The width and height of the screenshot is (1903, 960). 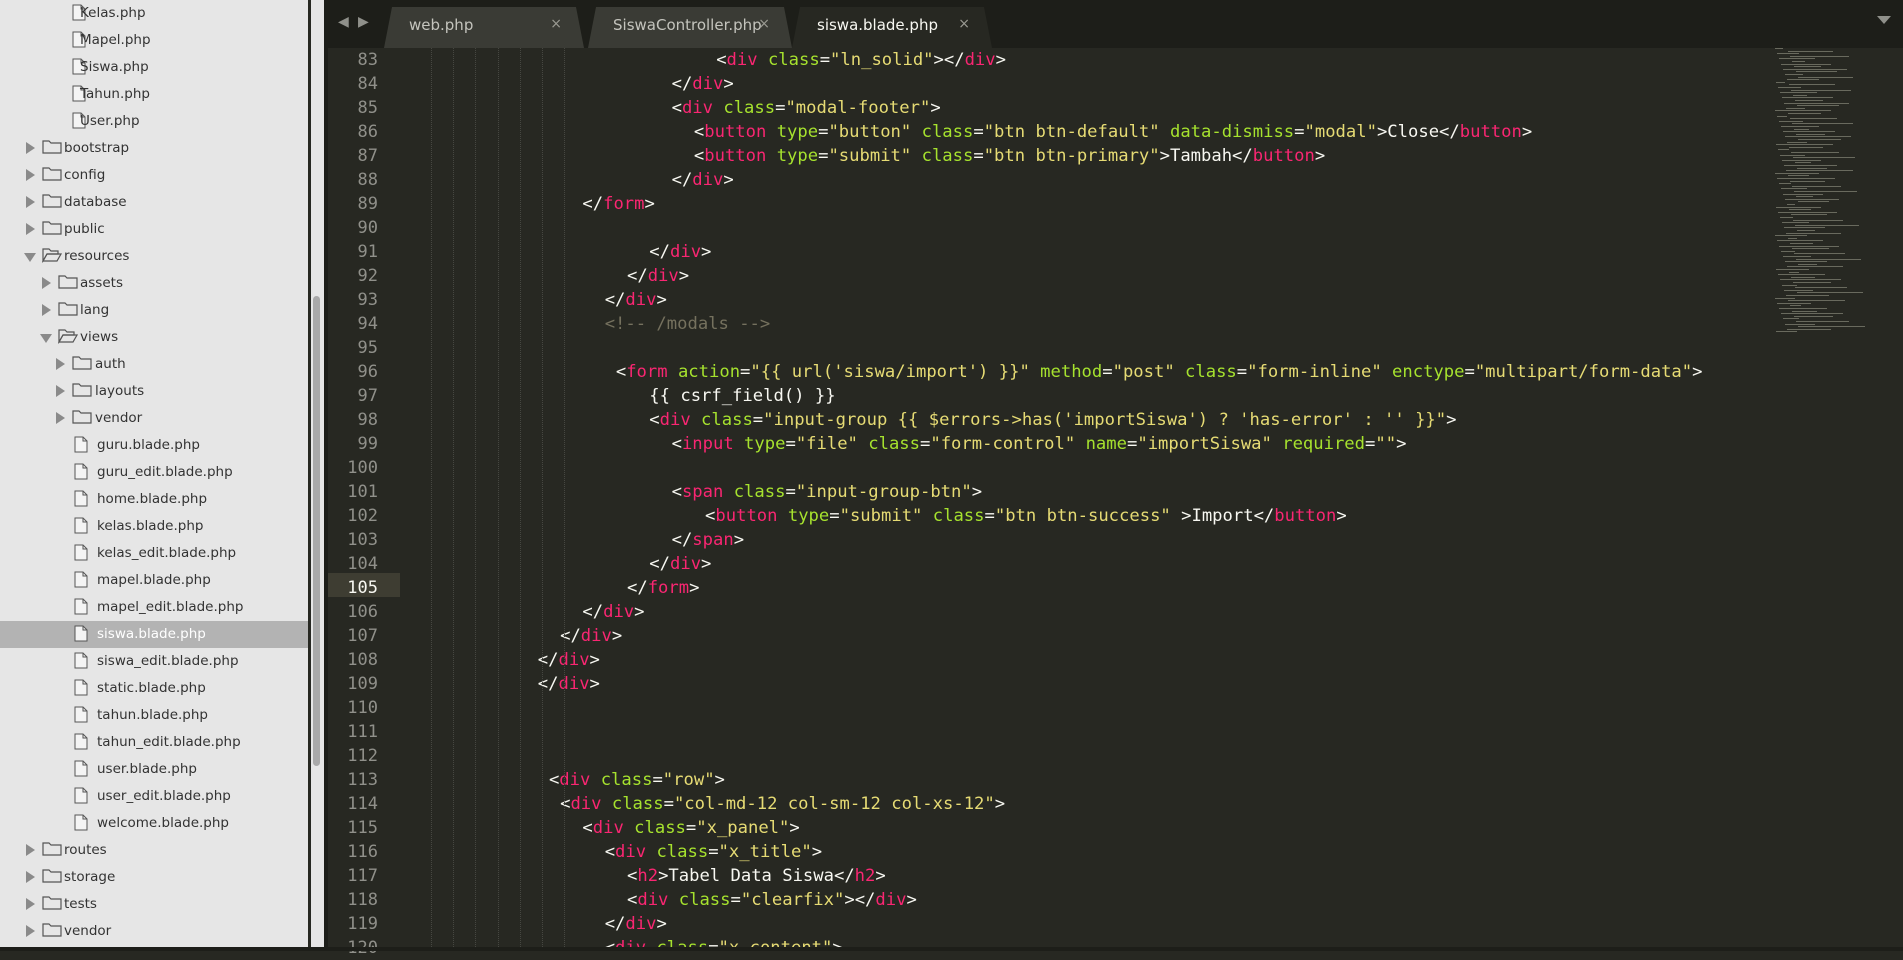 I want to click on tab-siswa-blade-php: siswa.blade.php ×, so click(x=892, y=27).